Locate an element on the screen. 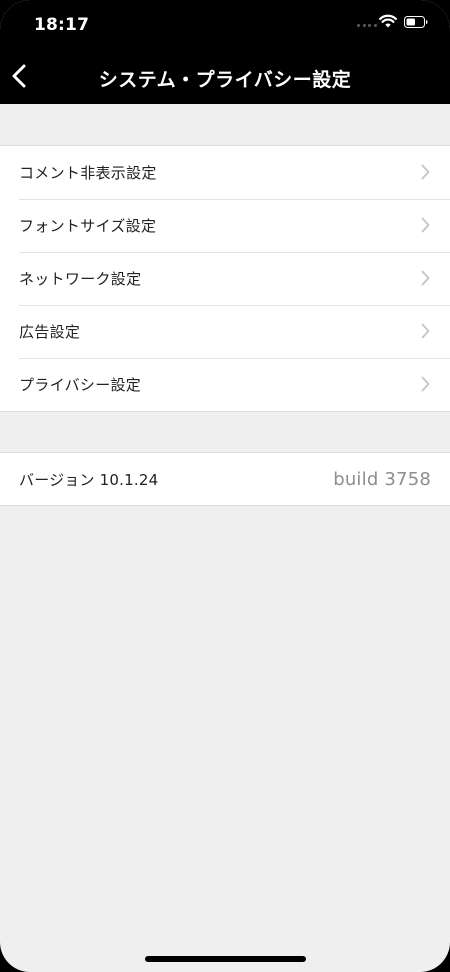  settings-item-privacy: プライバシー設定 is located at coordinates (225, 384).